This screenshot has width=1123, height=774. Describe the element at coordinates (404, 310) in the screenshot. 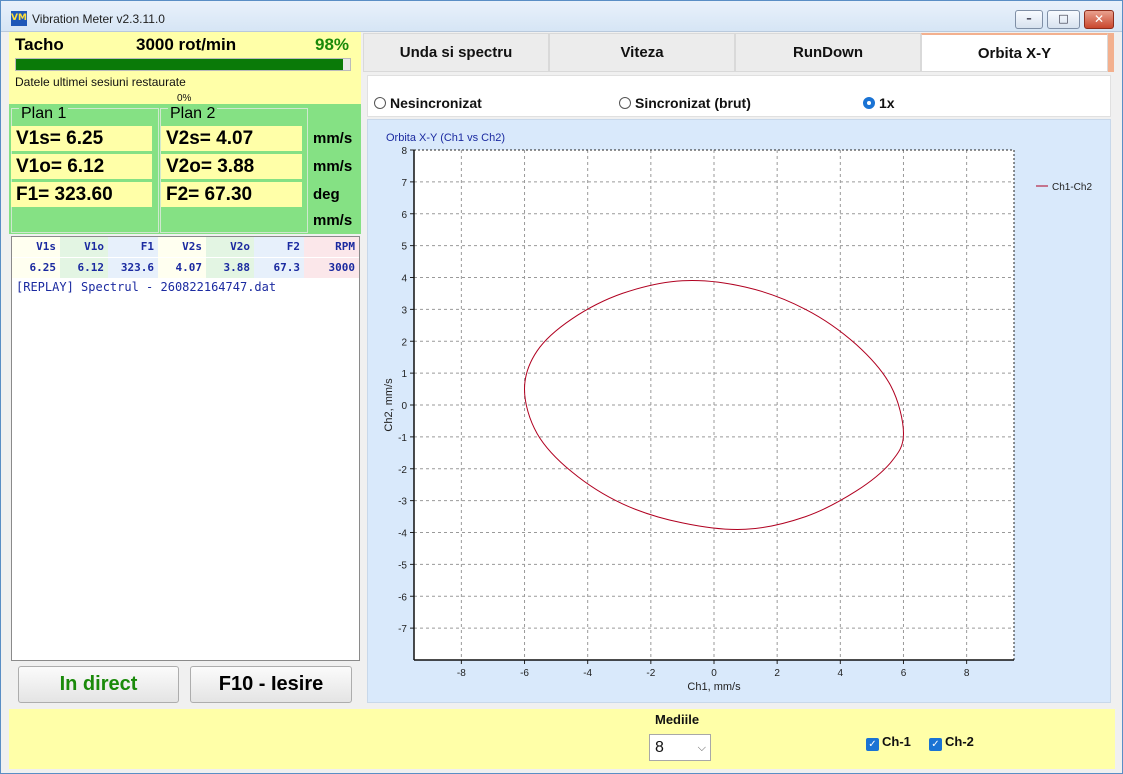

I see `y-tick-label: 3` at that location.